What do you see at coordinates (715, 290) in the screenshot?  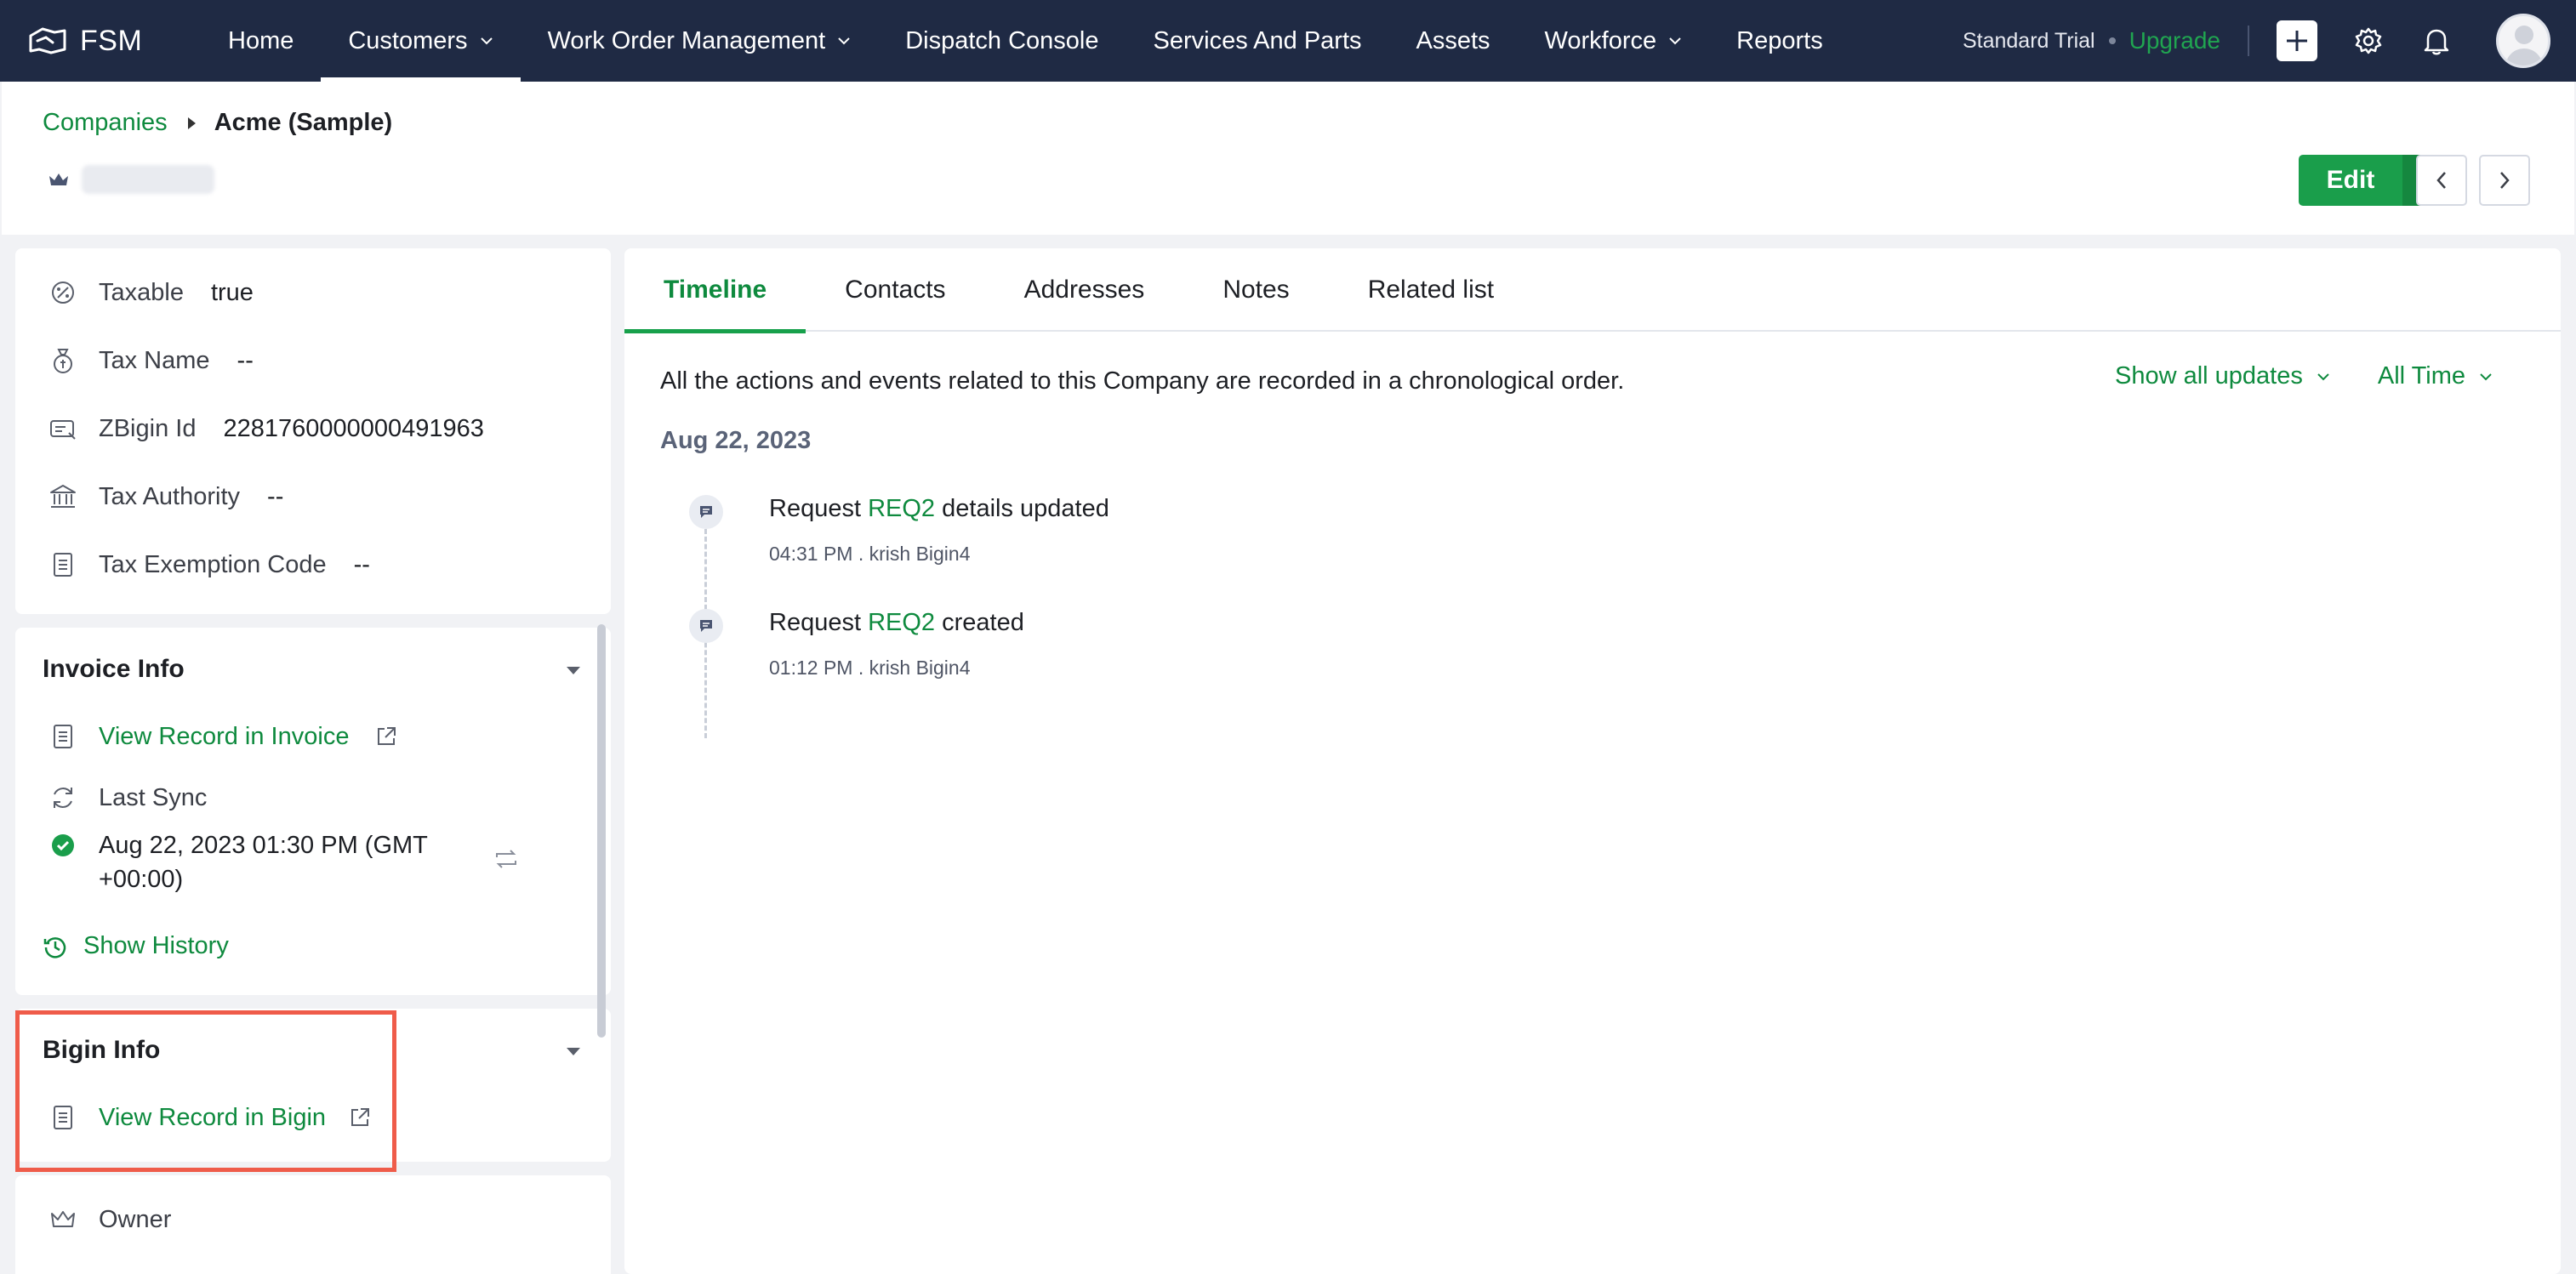 I see `tab-timeline: Timeline` at bounding box center [715, 290].